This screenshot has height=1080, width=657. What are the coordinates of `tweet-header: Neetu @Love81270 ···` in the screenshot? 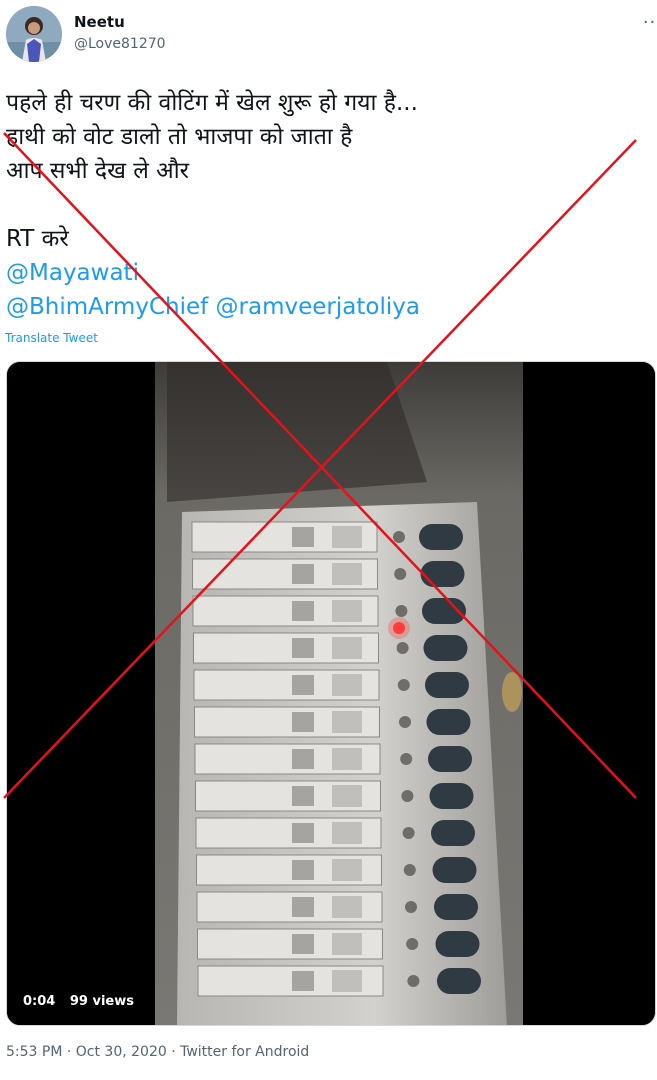 It's located at (328, 35).